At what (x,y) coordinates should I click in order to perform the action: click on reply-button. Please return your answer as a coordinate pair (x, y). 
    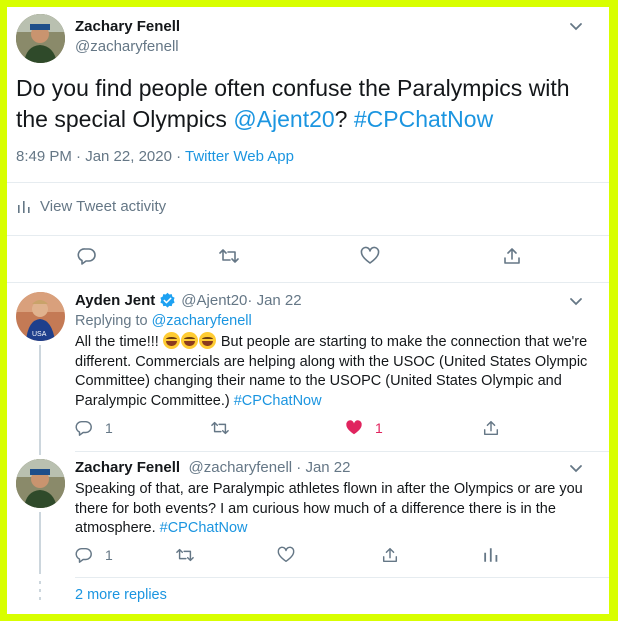
    Looking at the image, I should click on (87, 256).